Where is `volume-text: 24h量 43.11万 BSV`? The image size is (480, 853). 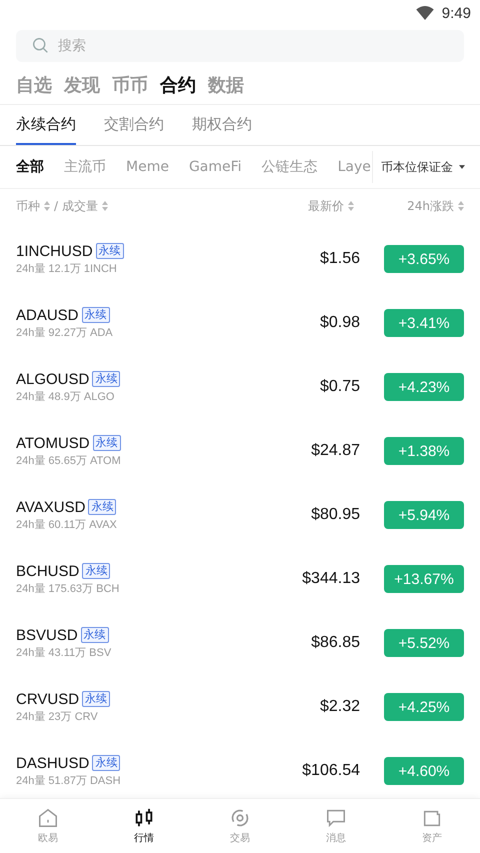
volume-text: 24h量 43.11万 BSV is located at coordinates (64, 653).